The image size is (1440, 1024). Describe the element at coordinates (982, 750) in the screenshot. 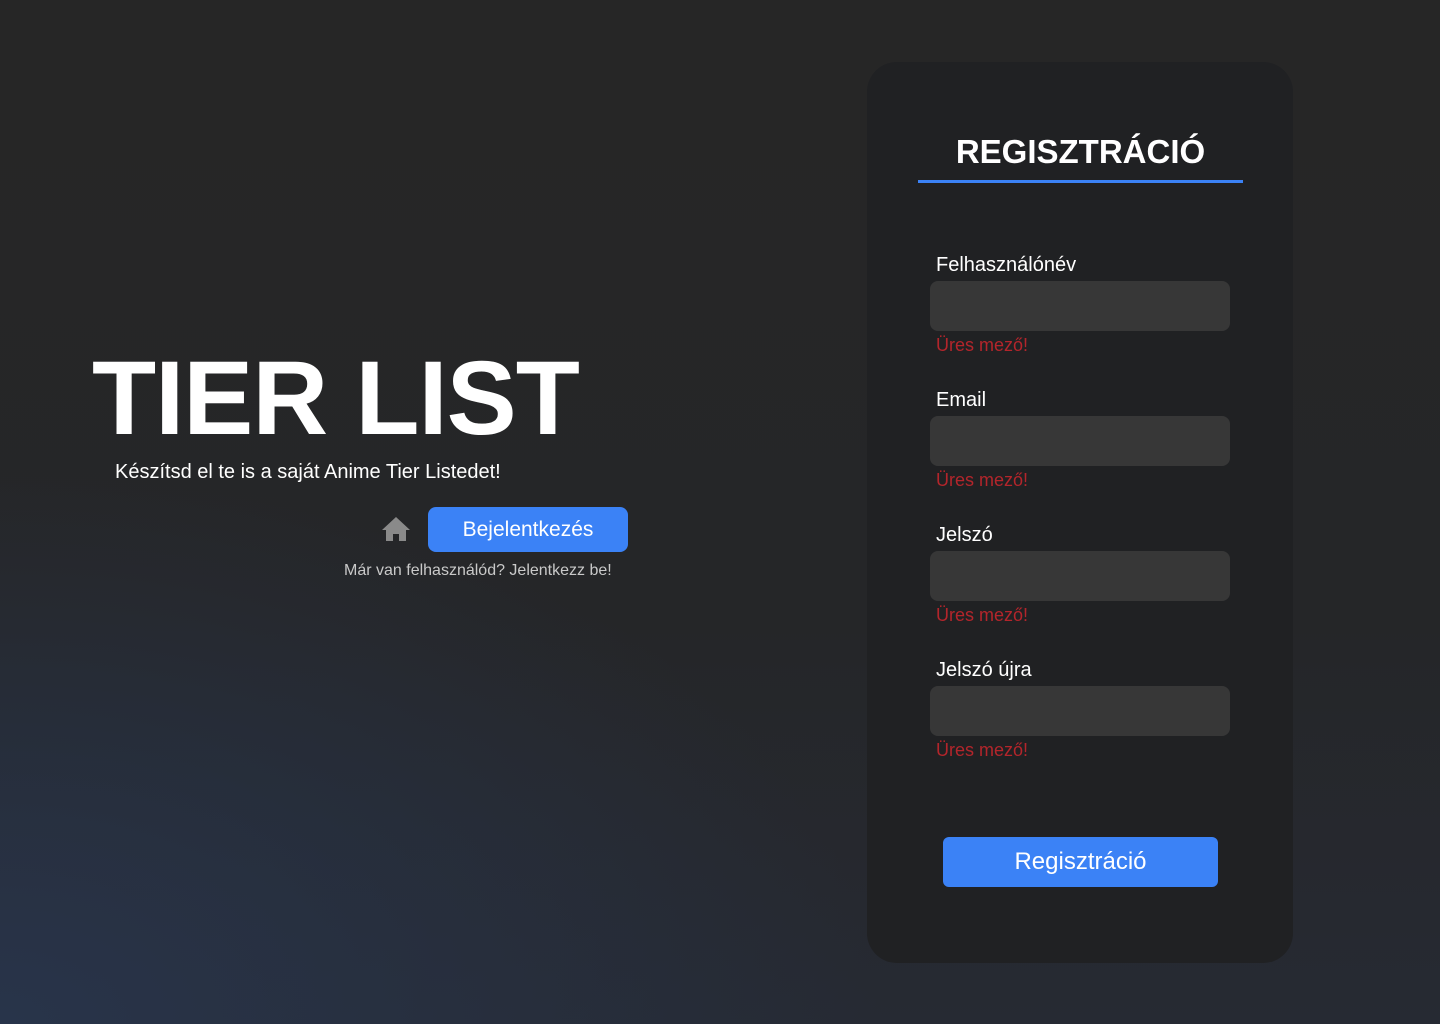

I see `password-confirm-error: Üres mező!` at that location.